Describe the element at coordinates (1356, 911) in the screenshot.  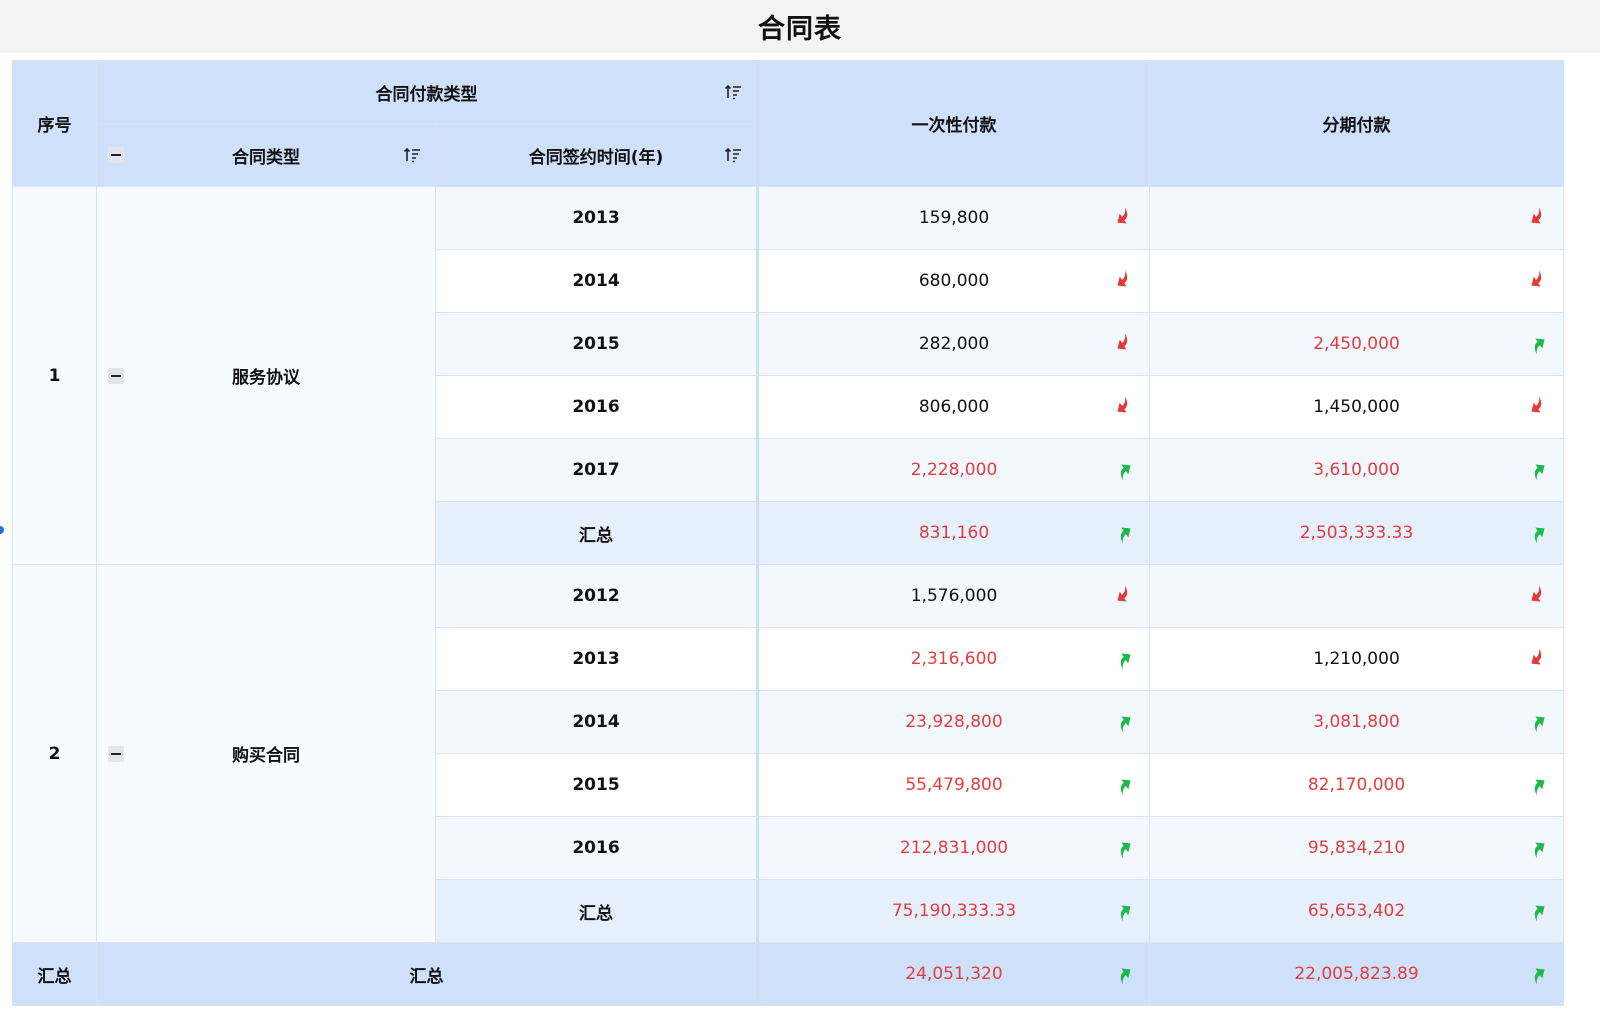
I see `installment-cell: 65,653,402` at that location.